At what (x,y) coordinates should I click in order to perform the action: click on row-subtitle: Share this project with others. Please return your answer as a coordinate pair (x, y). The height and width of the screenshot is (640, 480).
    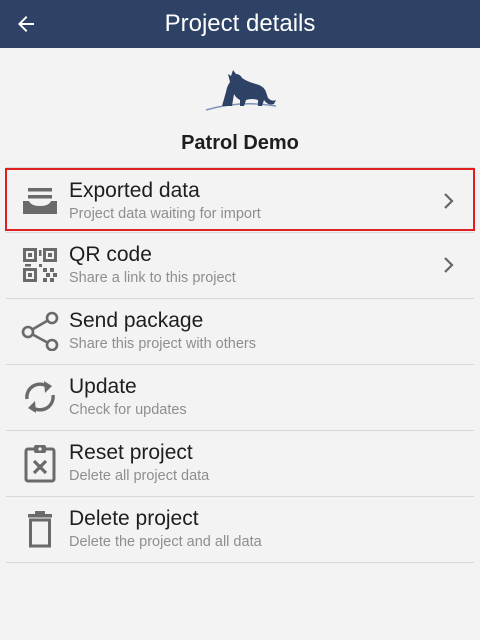
    Looking at the image, I should click on (162, 344).